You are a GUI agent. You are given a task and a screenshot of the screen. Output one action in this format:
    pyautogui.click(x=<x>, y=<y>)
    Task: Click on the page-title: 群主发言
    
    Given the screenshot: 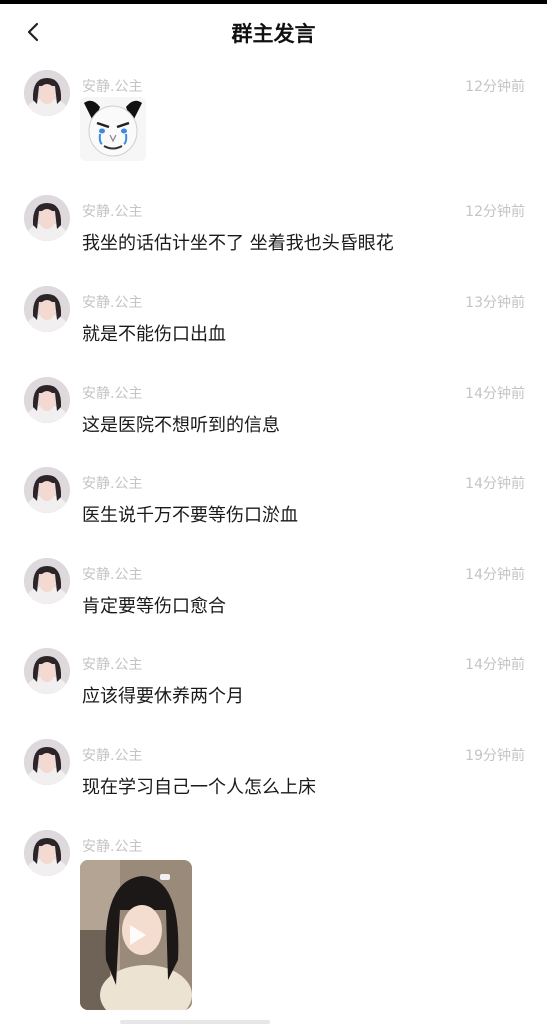 What is the action you would take?
    pyautogui.click(x=273, y=34)
    